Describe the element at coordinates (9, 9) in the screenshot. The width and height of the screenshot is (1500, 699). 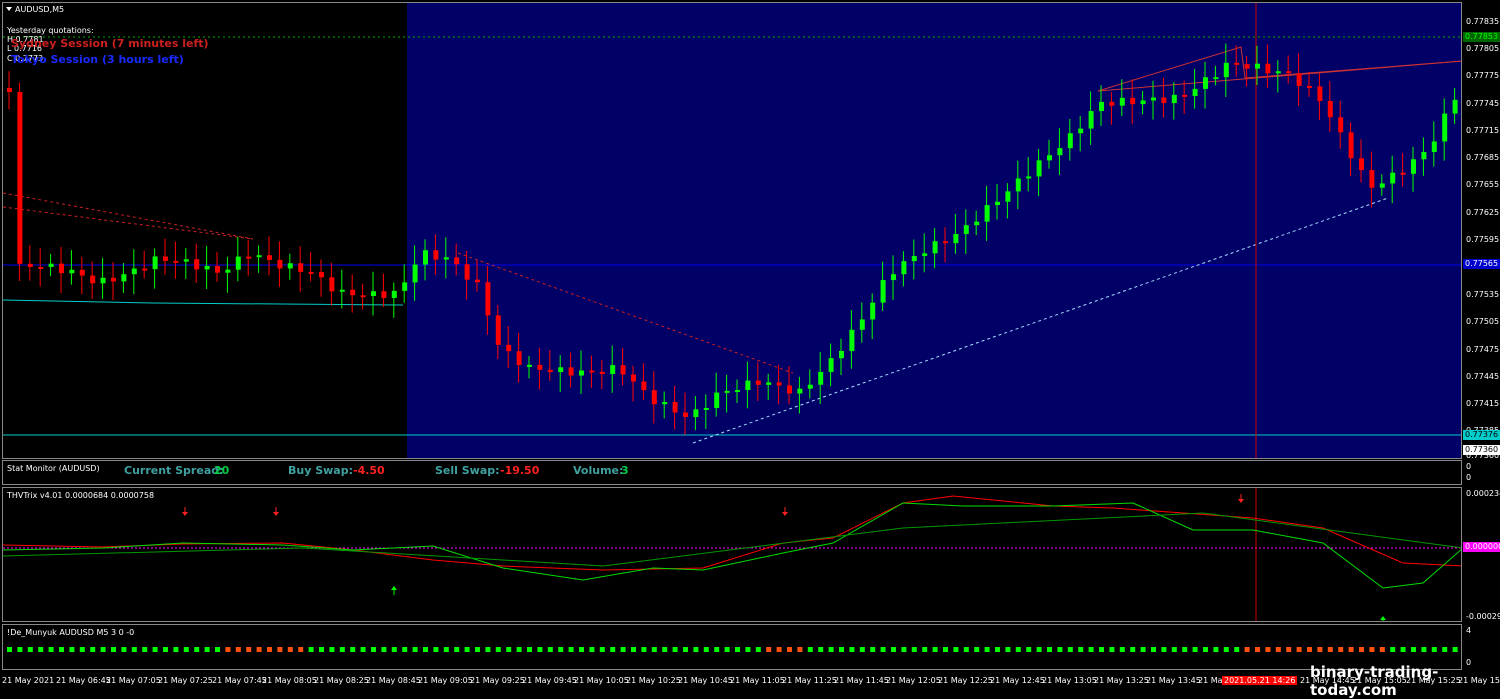
I see `chart-dropdown-icon` at that location.